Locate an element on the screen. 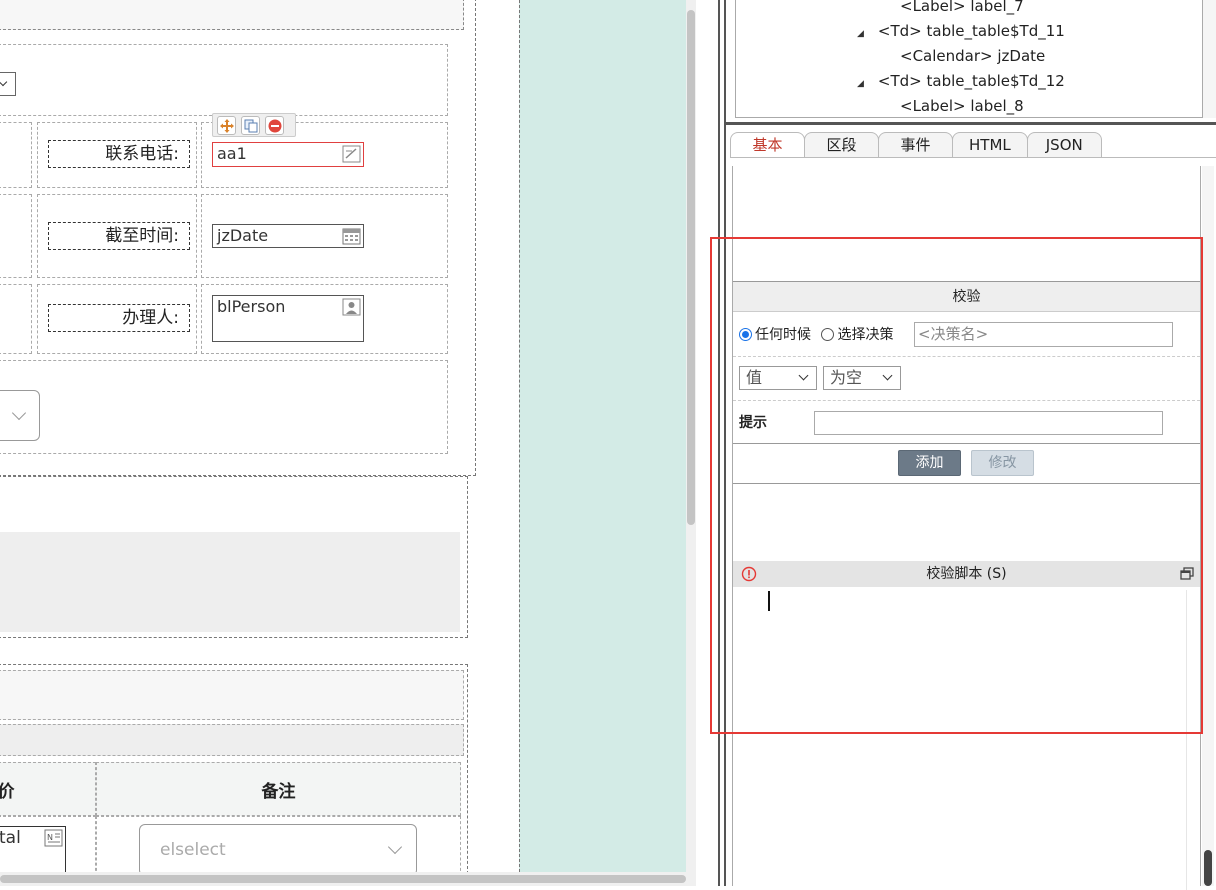 The width and height of the screenshot is (1216, 890). phone-field-value: aa1 is located at coordinates (232, 153).